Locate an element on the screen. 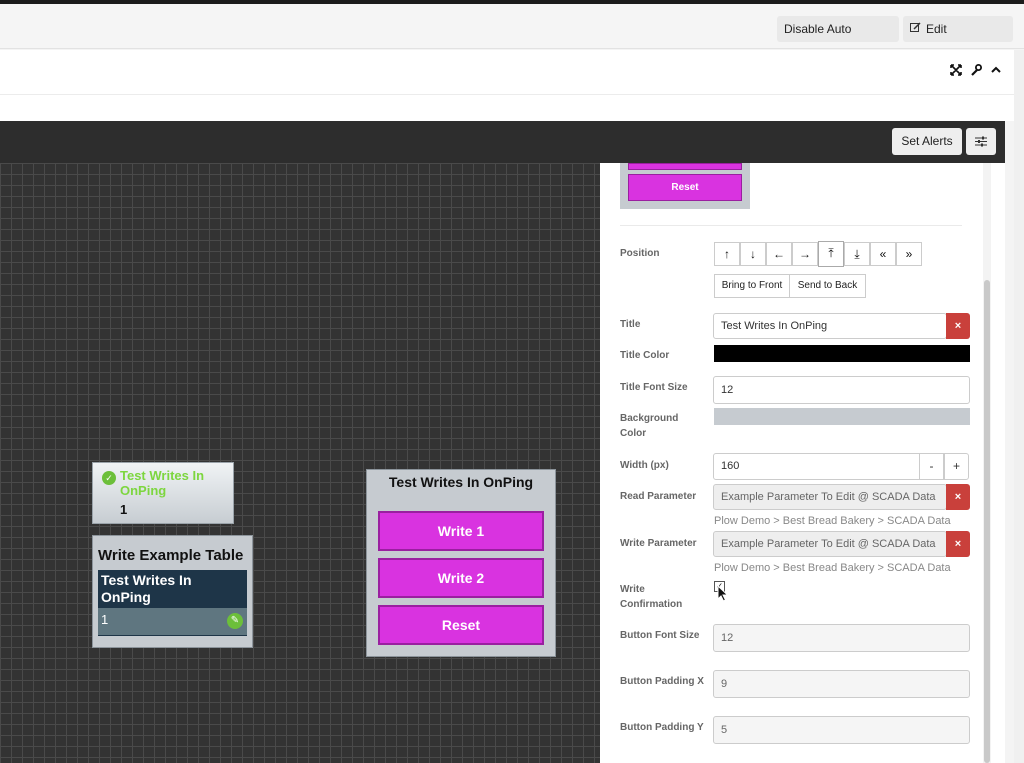 This screenshot has height=763, width=1024. move-last-button: » is located at coordinates (909, 254).